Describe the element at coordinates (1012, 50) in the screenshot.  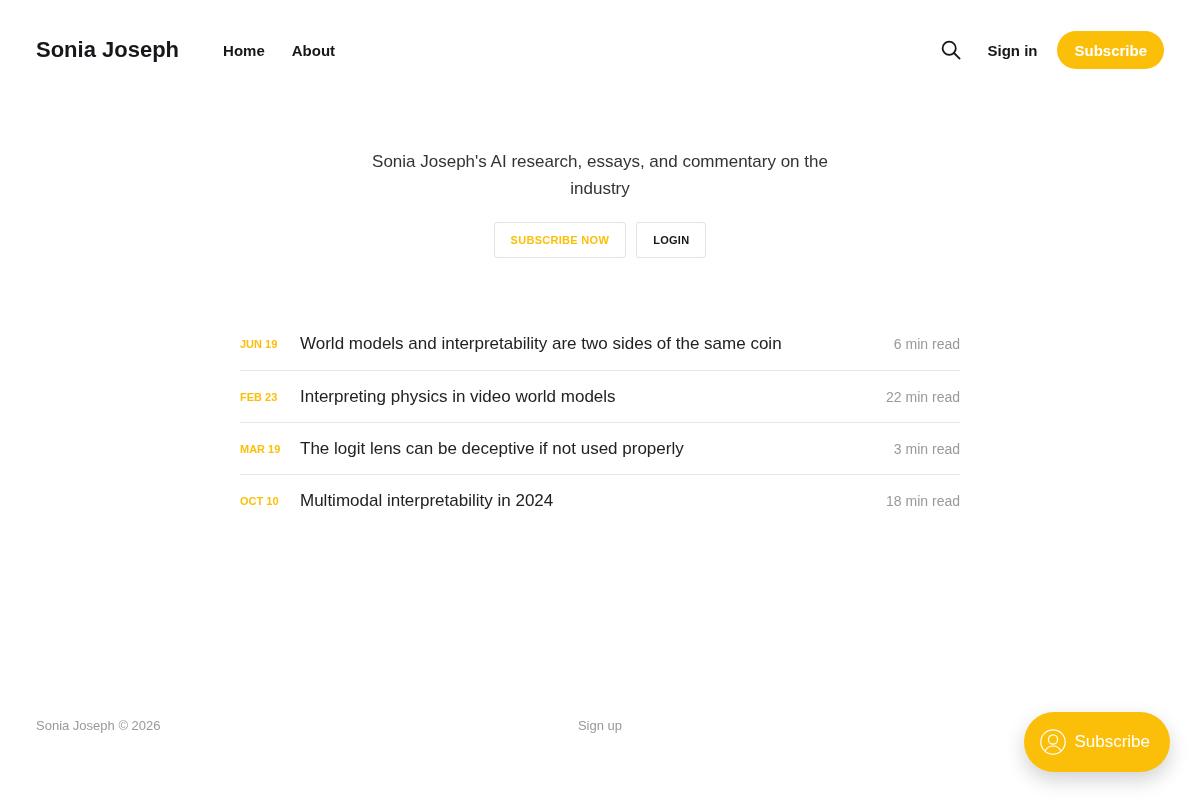
I see `sign-in-link: Sign in` at that location.